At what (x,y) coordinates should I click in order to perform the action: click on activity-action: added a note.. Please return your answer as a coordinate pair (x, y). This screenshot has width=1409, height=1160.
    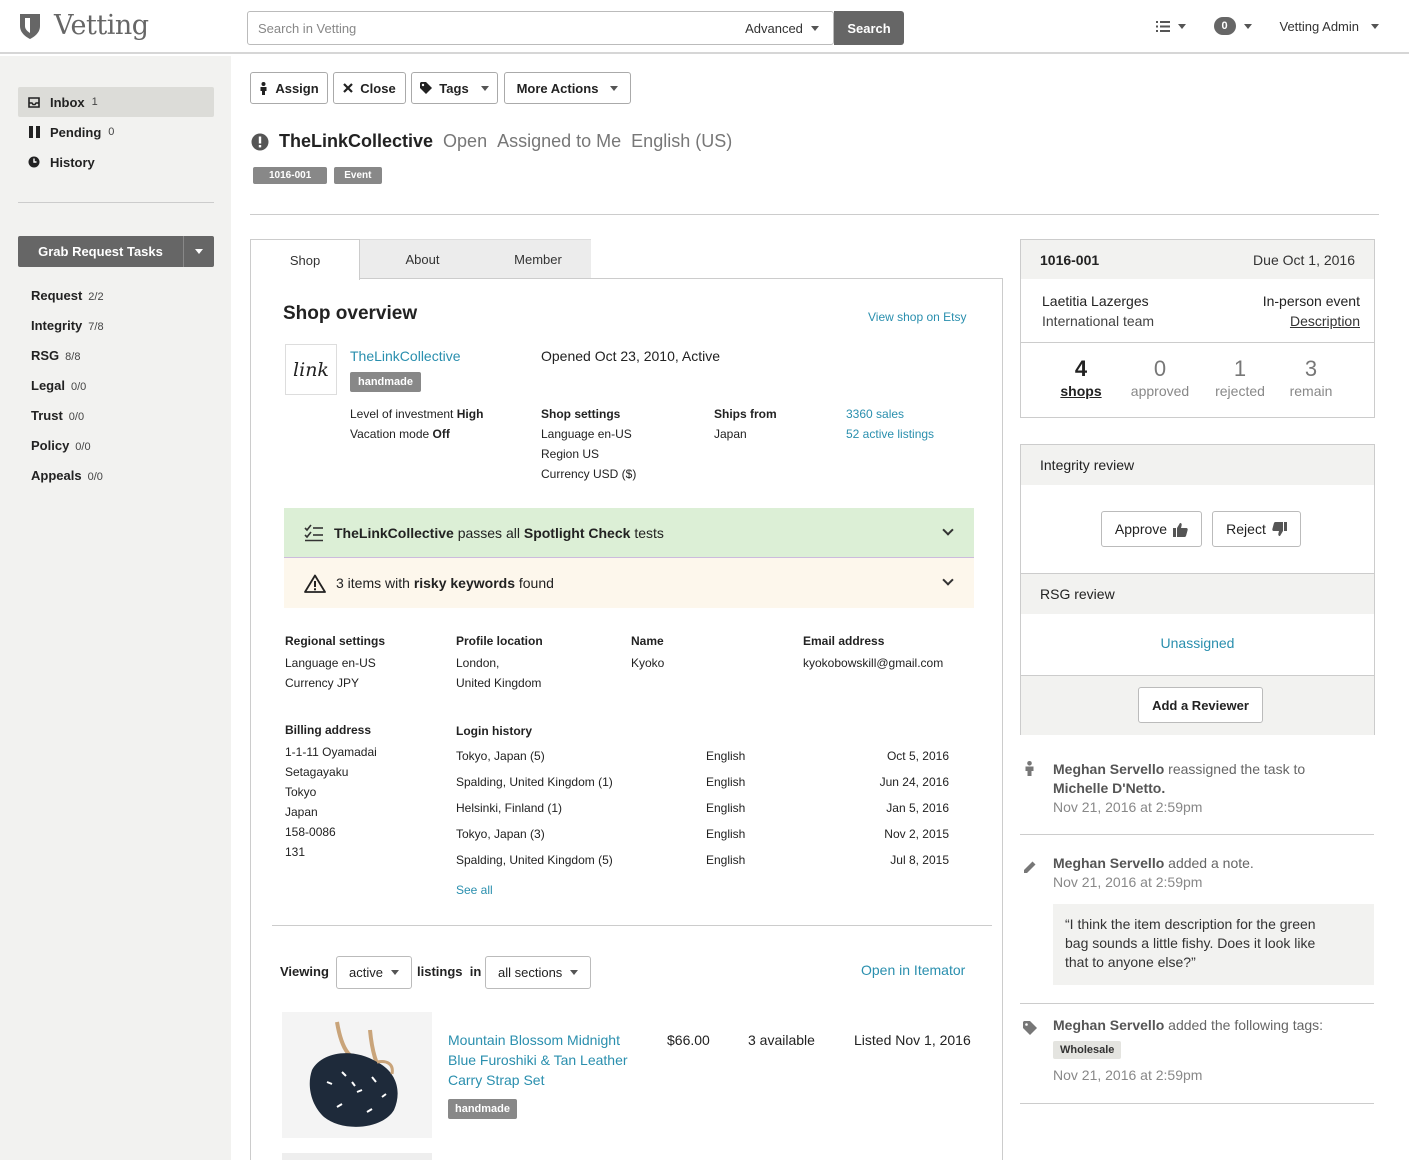
    Looking at the image, I should click on (1211, 863).